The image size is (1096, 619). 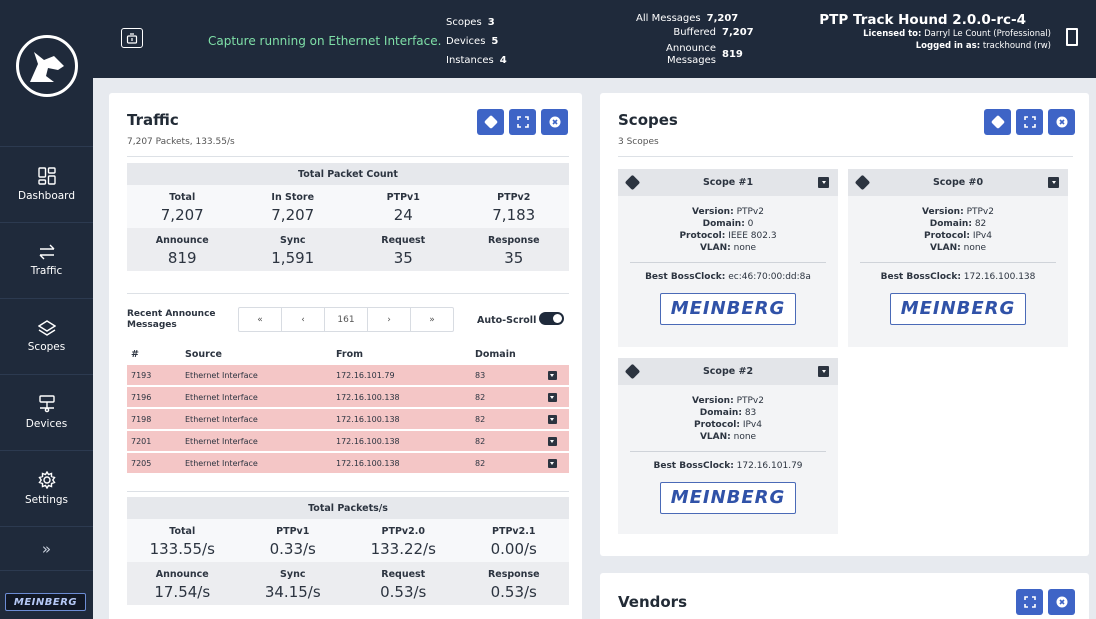 What do you see at coordinates (46, 176) in the screenshot?
I see `dashboard-icon` at bounding box center [46, 176].